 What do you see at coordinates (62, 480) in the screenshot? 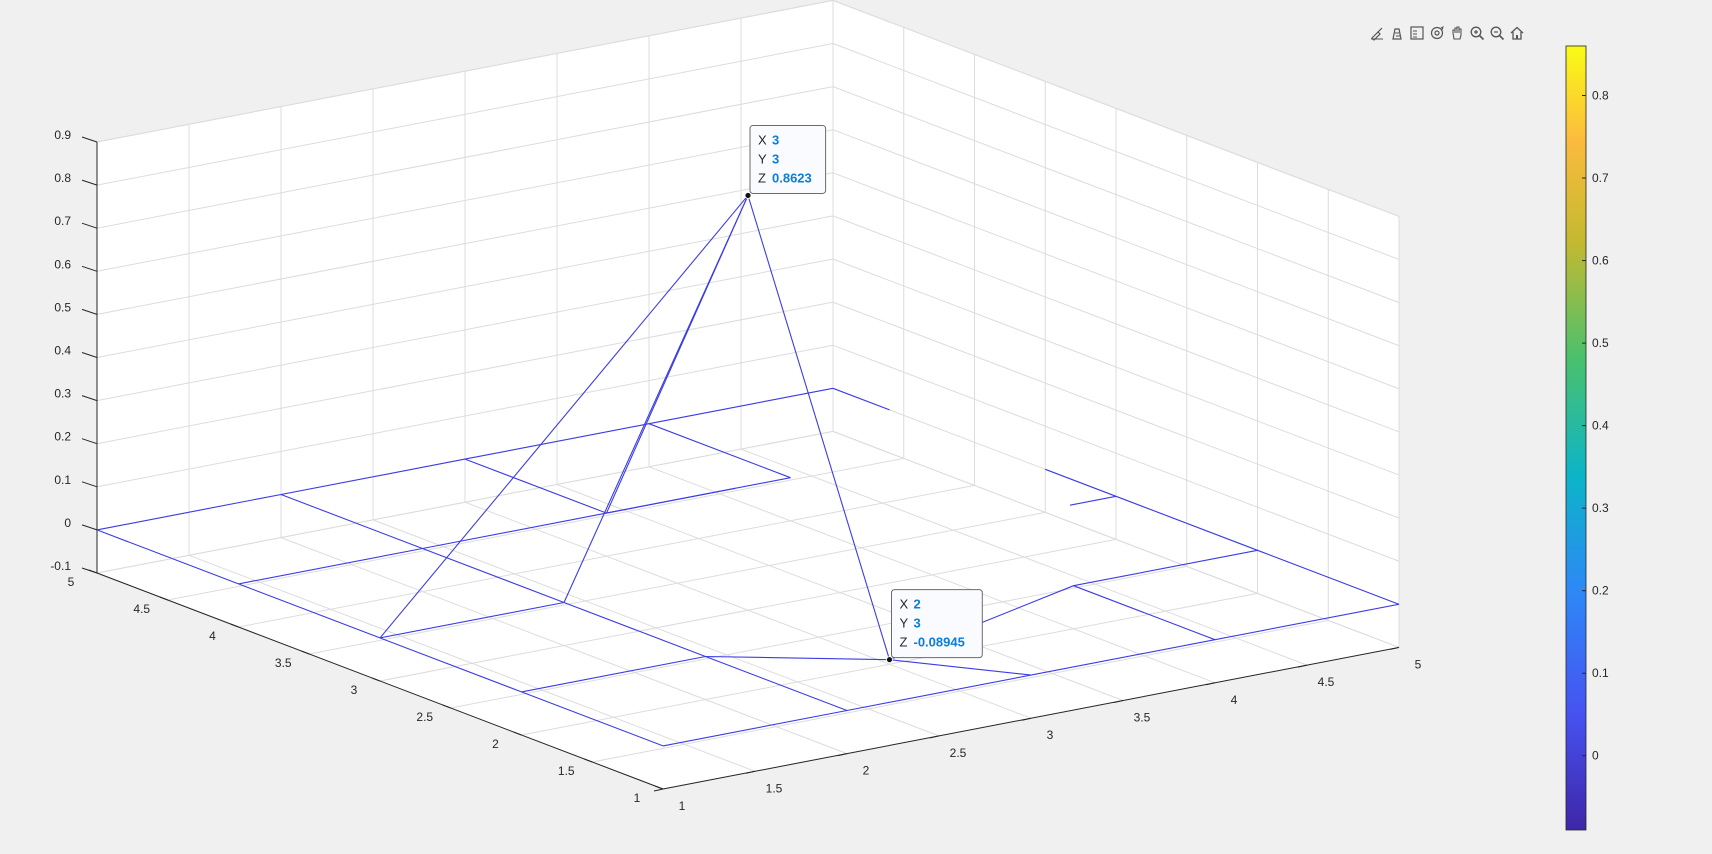
I see `z-tick-label: 0.1` at bounding box center [62, 480].